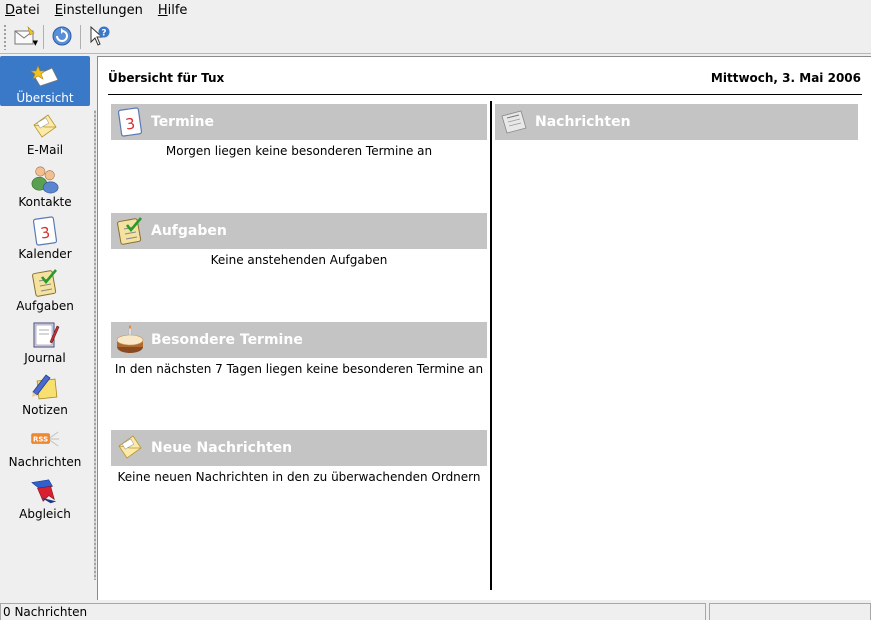 This screenshot has width=871, height=620. What do you see at coordinates (45, 387) in the screenshot?
I see `notes-icon` at bounding box center [45, 387].